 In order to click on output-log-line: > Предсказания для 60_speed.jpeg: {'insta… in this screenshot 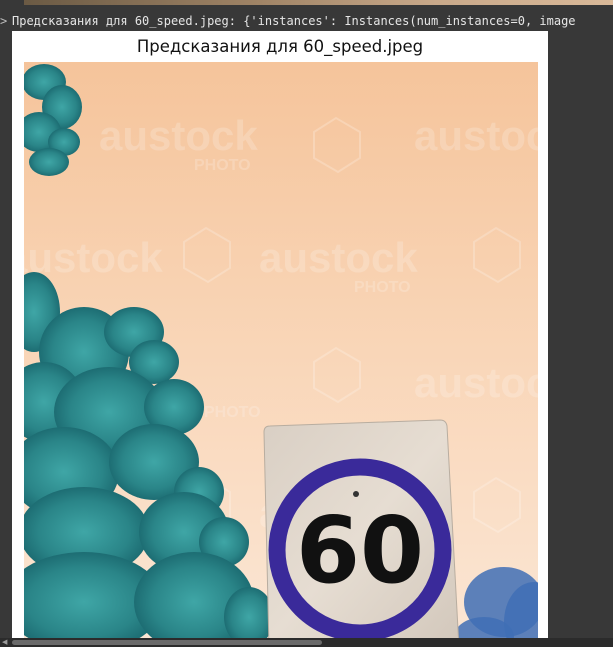, I will do `click(306, 21)`.